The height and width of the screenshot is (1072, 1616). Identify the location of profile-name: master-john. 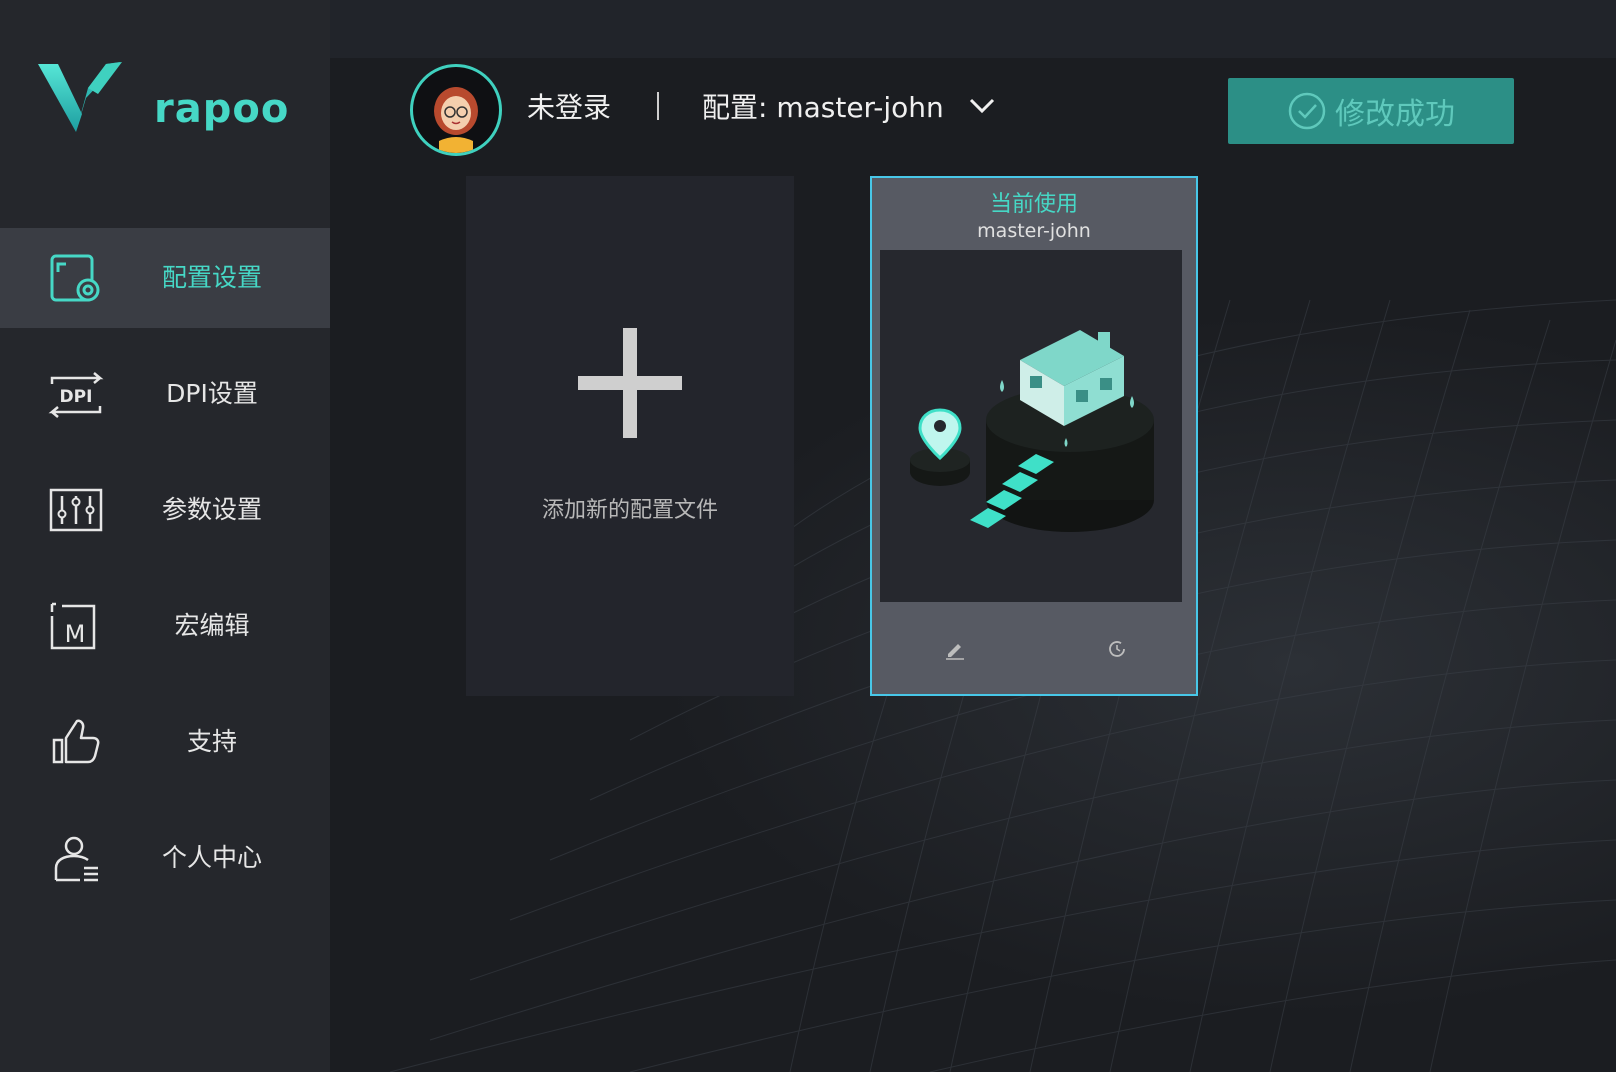
(1034, 231).